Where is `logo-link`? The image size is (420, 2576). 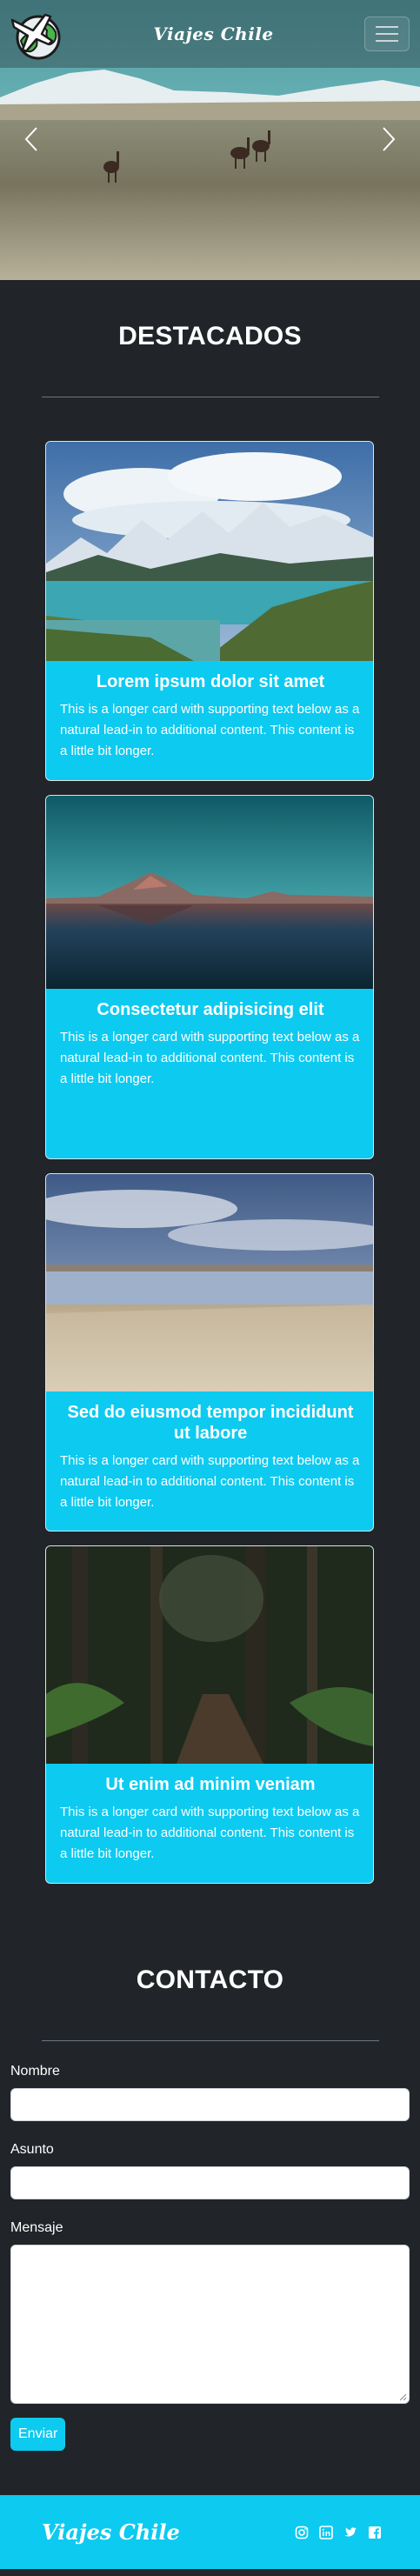 logo-link is located at coordinates (35, 34).